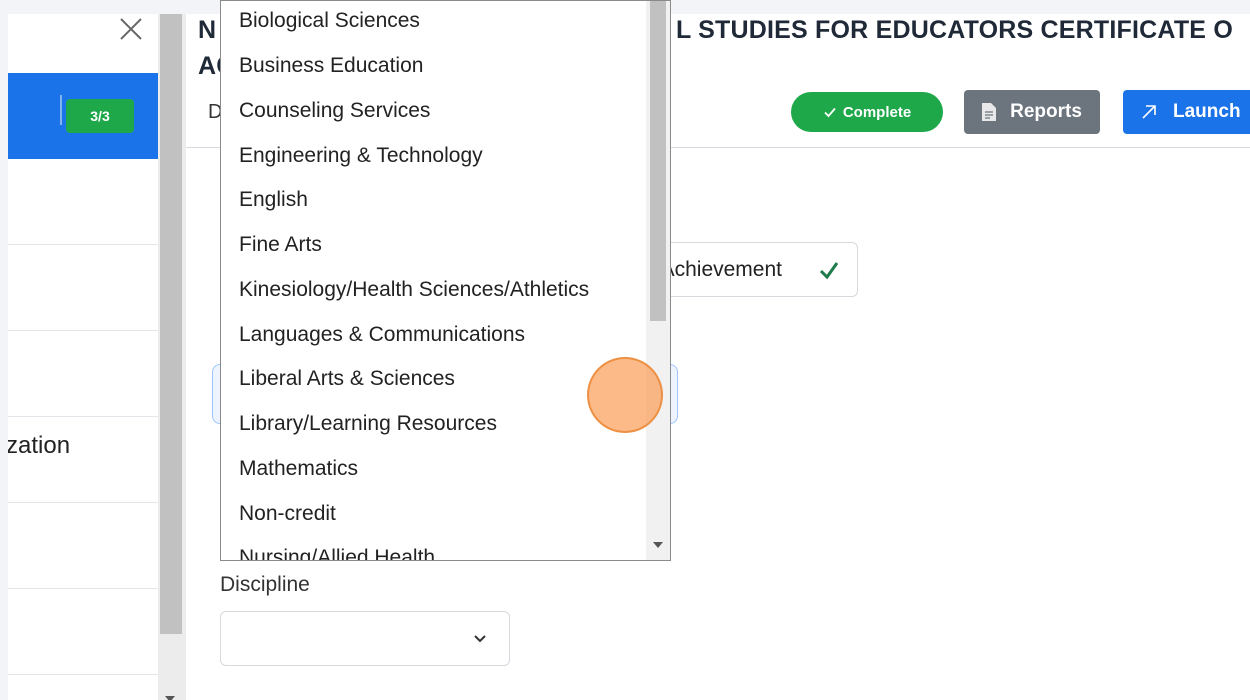 The image size is (1250, 700). What do you see at coordinates (347, 379) in the screenshot?
I see `dropdown-option: Liberal Arts & Sciences` at bounding box center [347, 379].